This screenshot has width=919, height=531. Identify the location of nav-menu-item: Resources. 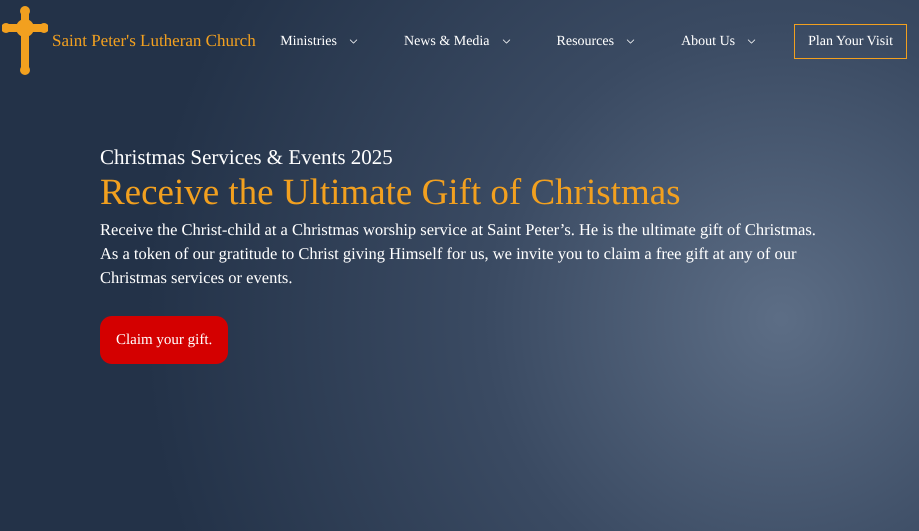
(597, 41).